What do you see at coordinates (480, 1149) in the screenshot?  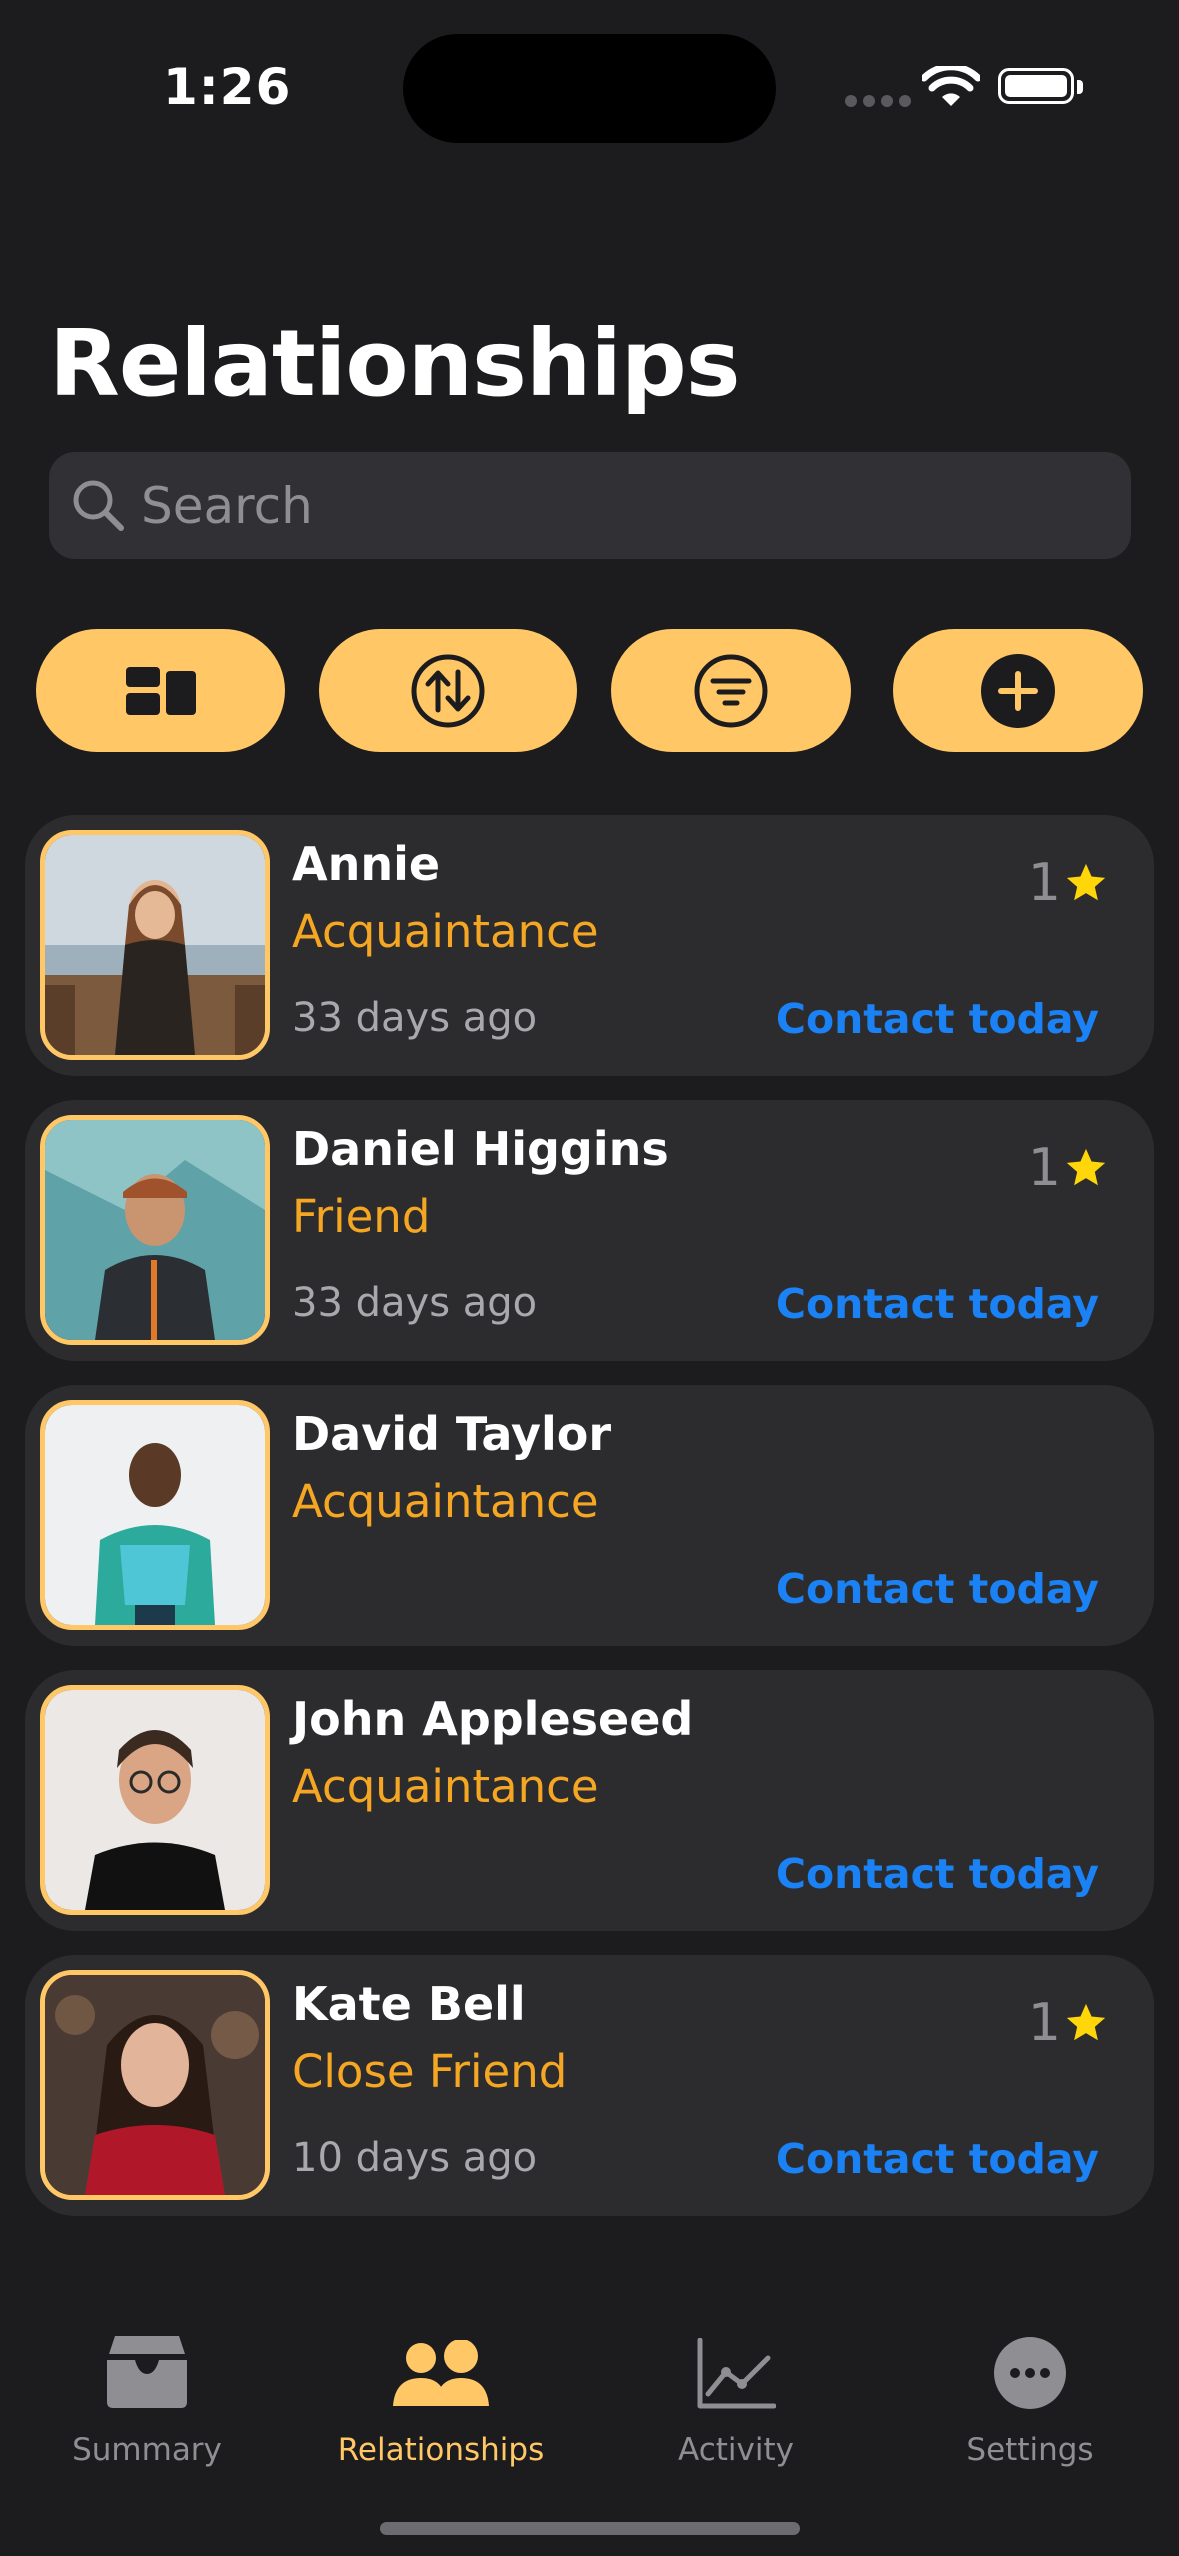 I see `contact-name: Daniel Higgins` at bounding box center [480, 1149].